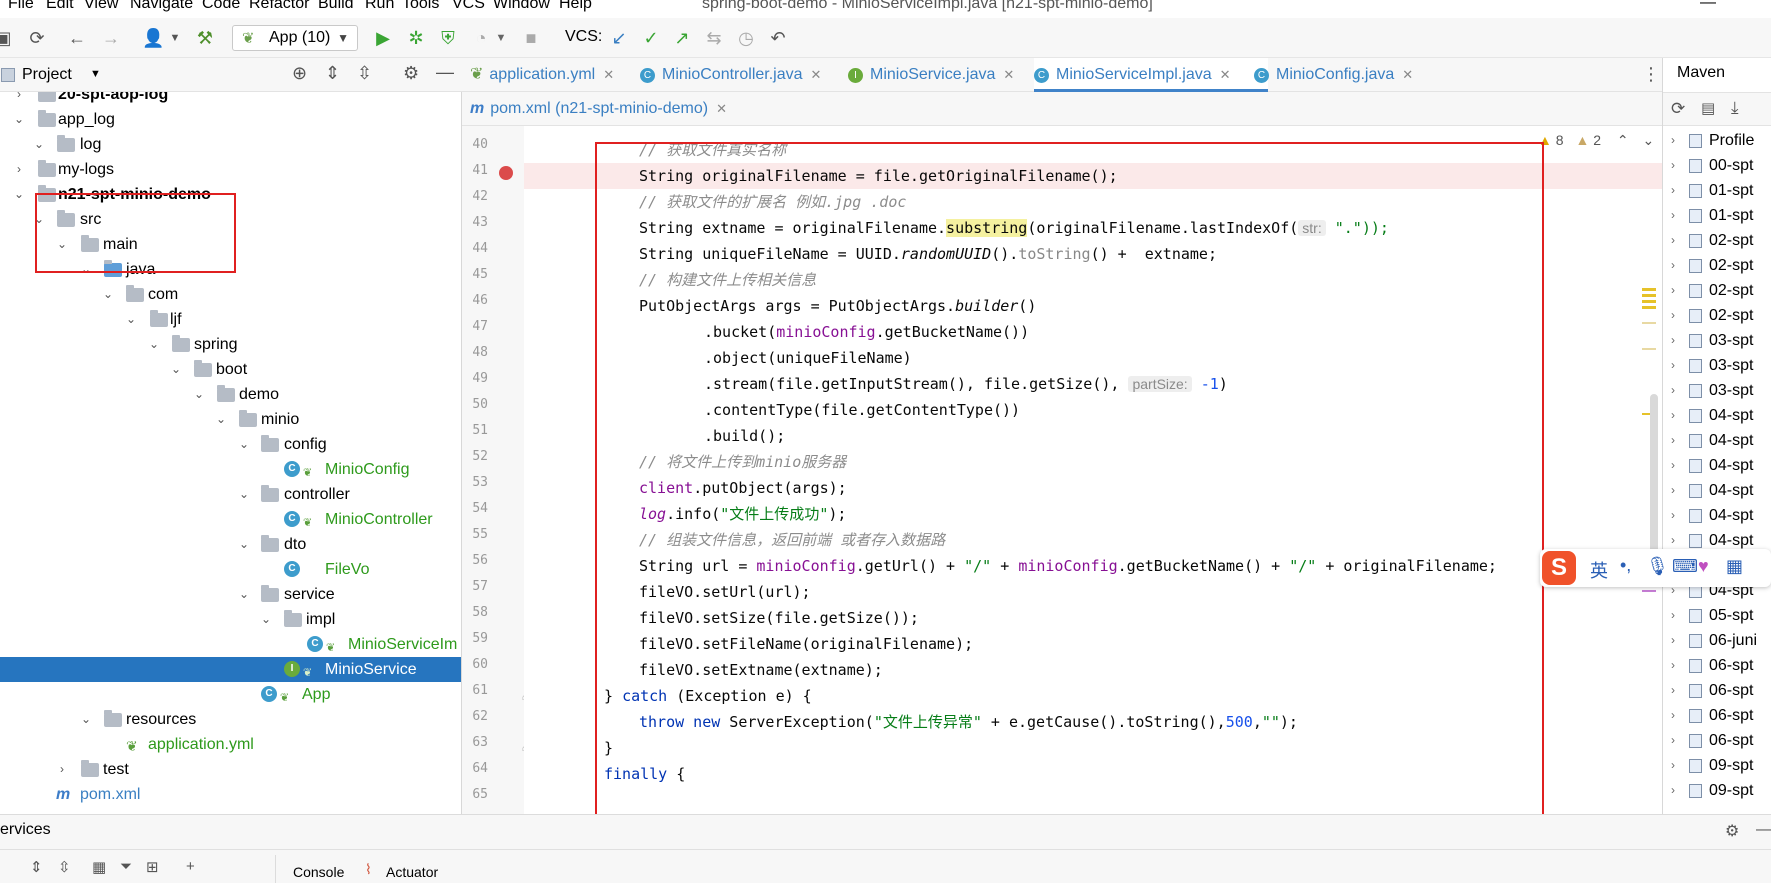 Image resolution: width=1771 pixels, height=883 pixels. Describe the element at coordinates (778, 38) in the screenshot. I see `vcs-rollback-icon: ↶` at that location.